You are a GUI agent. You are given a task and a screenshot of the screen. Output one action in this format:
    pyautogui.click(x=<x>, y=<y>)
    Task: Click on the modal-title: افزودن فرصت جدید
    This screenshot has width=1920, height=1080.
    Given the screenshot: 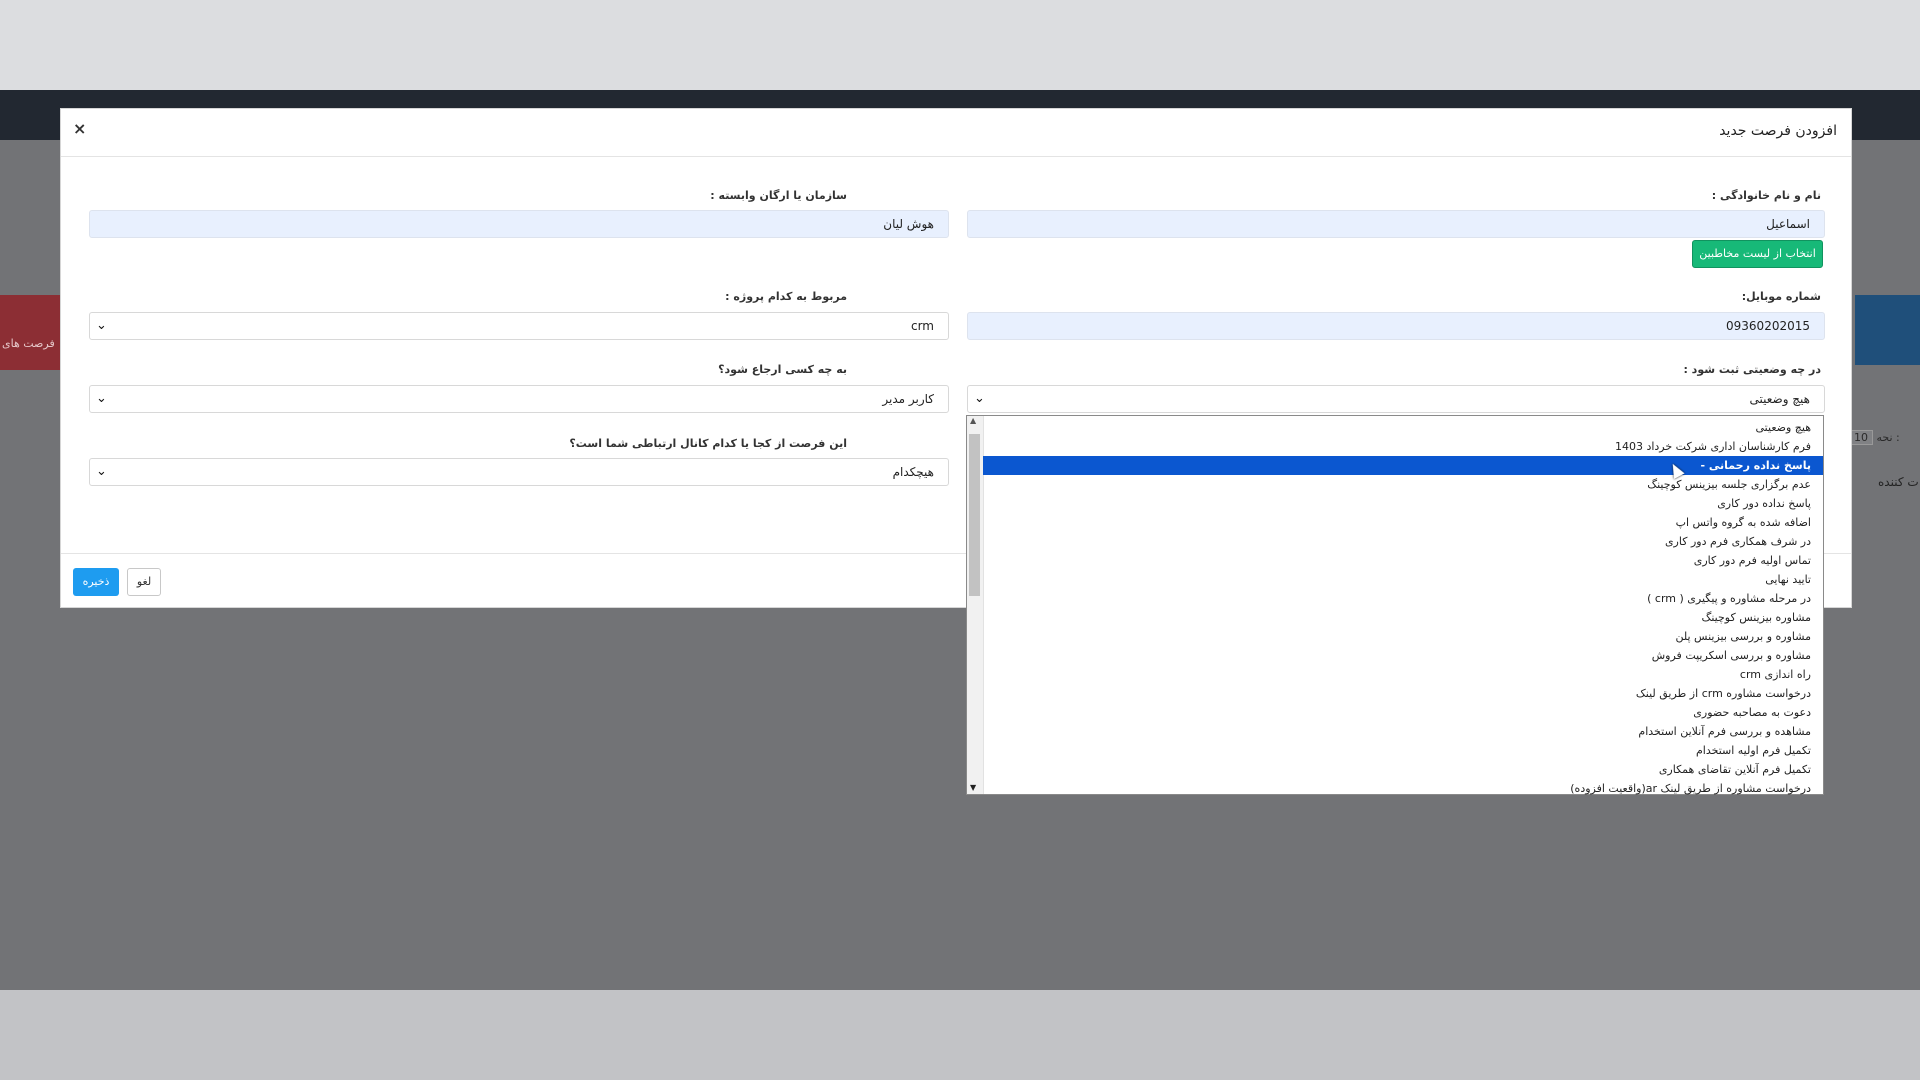 What is the action you would take?
    pyautogui.click(x=1778, y=131)
    